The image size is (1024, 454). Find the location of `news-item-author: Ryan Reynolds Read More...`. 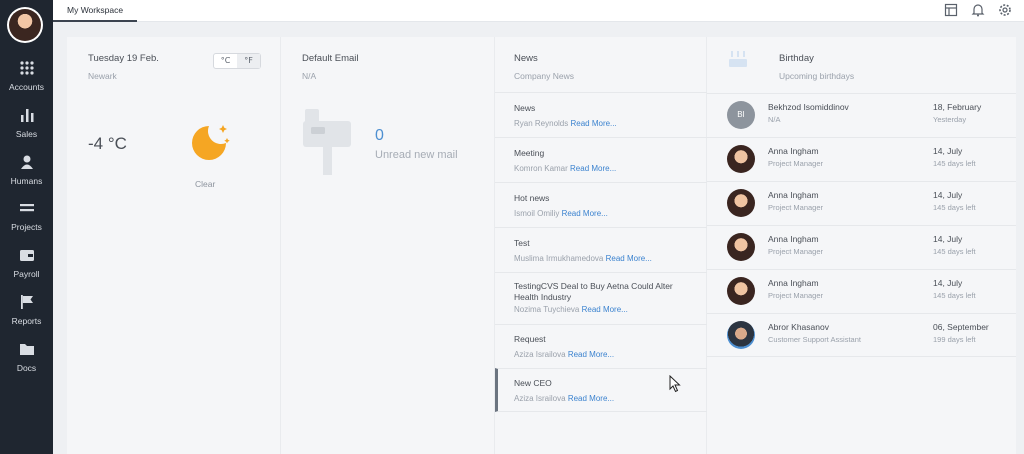

news-item-author: Ryan Reynolds Read More... is located at coordinates (565, 123).